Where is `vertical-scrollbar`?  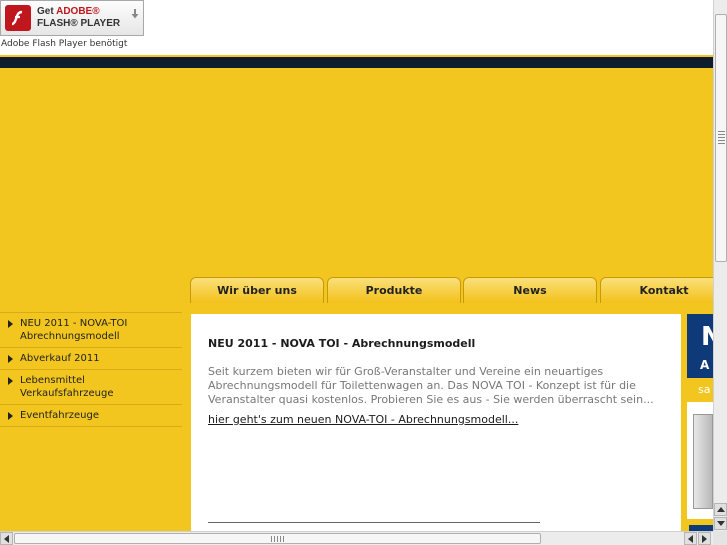
vertical-scrollbar is located at coordinates (720, 265).